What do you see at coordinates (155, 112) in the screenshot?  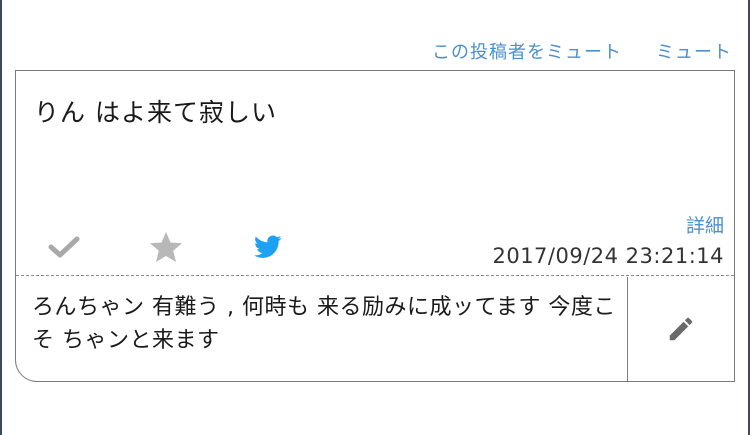 I see `post-text: りん はよ来て寂しい` at bounding box center [155, 112].